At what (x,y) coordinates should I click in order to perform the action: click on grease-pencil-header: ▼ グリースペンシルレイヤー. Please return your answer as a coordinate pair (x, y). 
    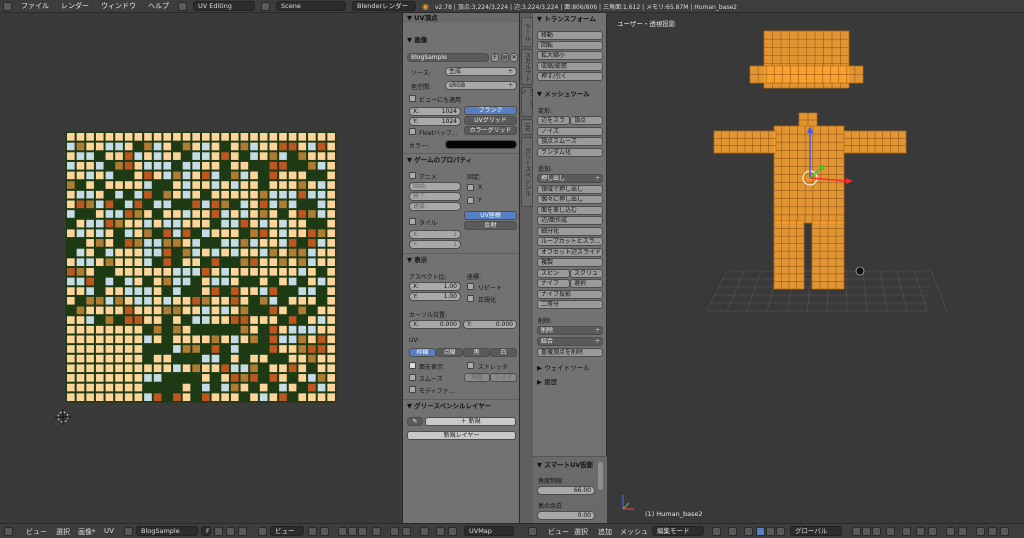
    Looking at the image, I should click on (447, 406).